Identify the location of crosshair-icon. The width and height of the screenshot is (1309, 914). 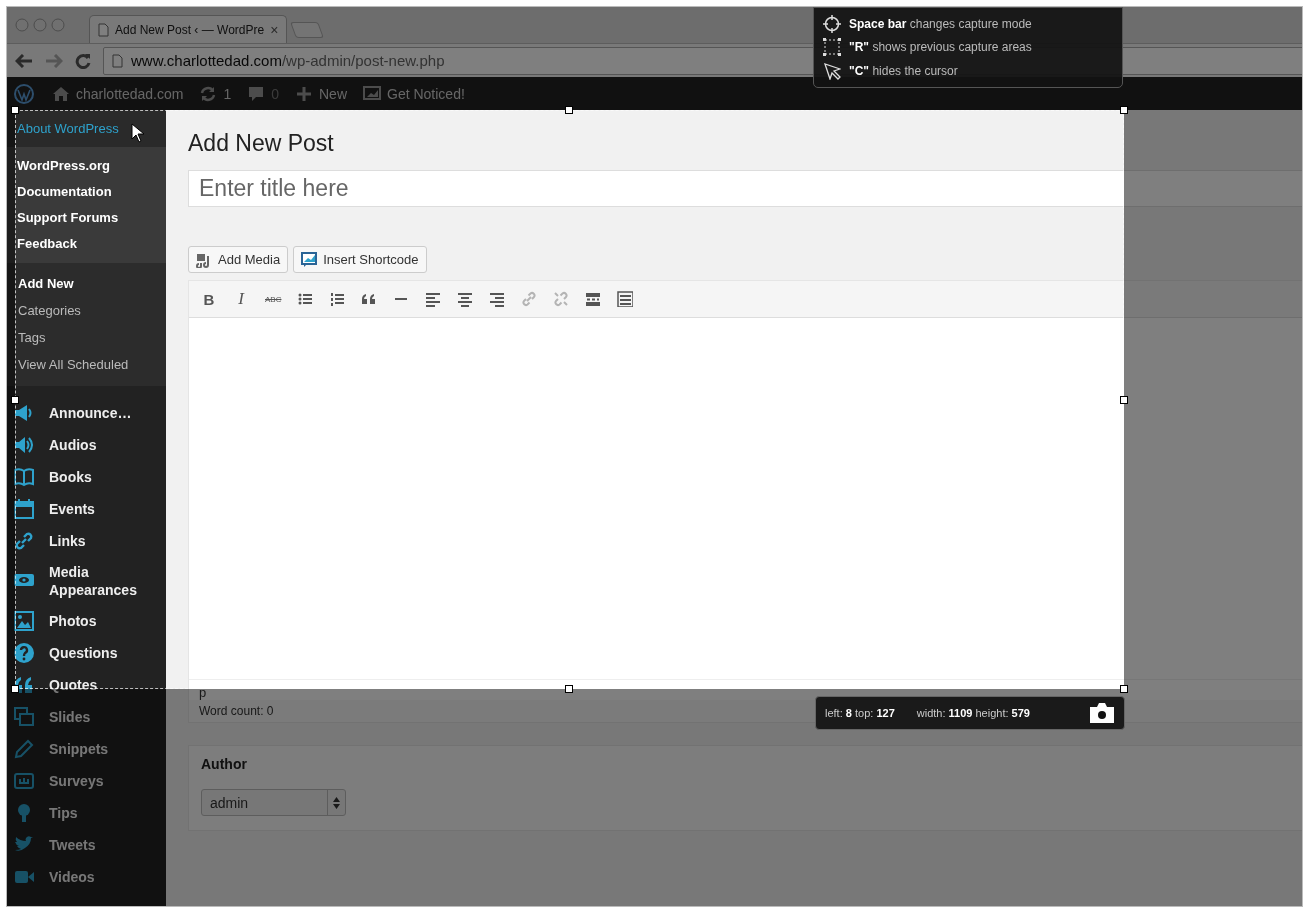
(832, 23).